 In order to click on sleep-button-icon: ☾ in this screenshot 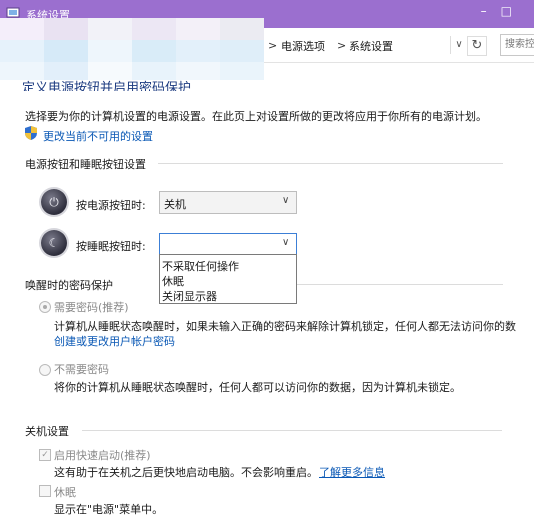, I will do `click(54, 243)`.